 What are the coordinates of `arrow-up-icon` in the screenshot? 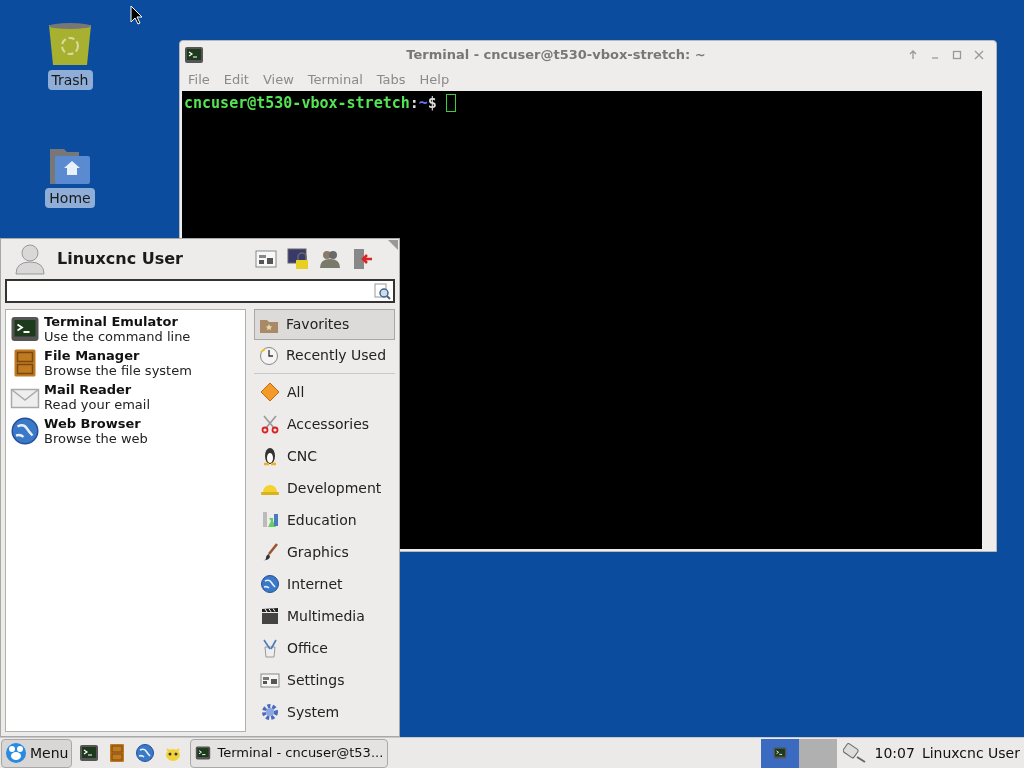 It's located at (913, 55).